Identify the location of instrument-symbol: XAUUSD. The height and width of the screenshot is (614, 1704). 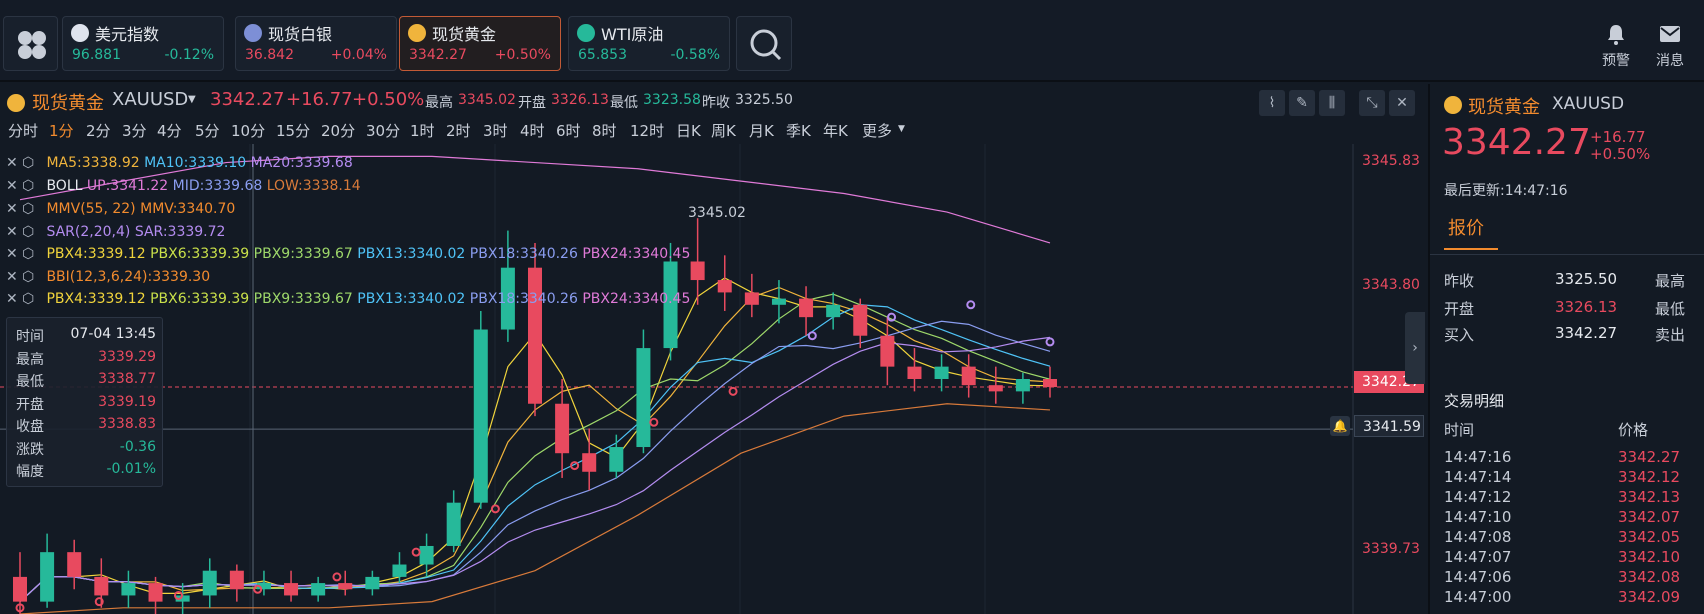
(150, 99).